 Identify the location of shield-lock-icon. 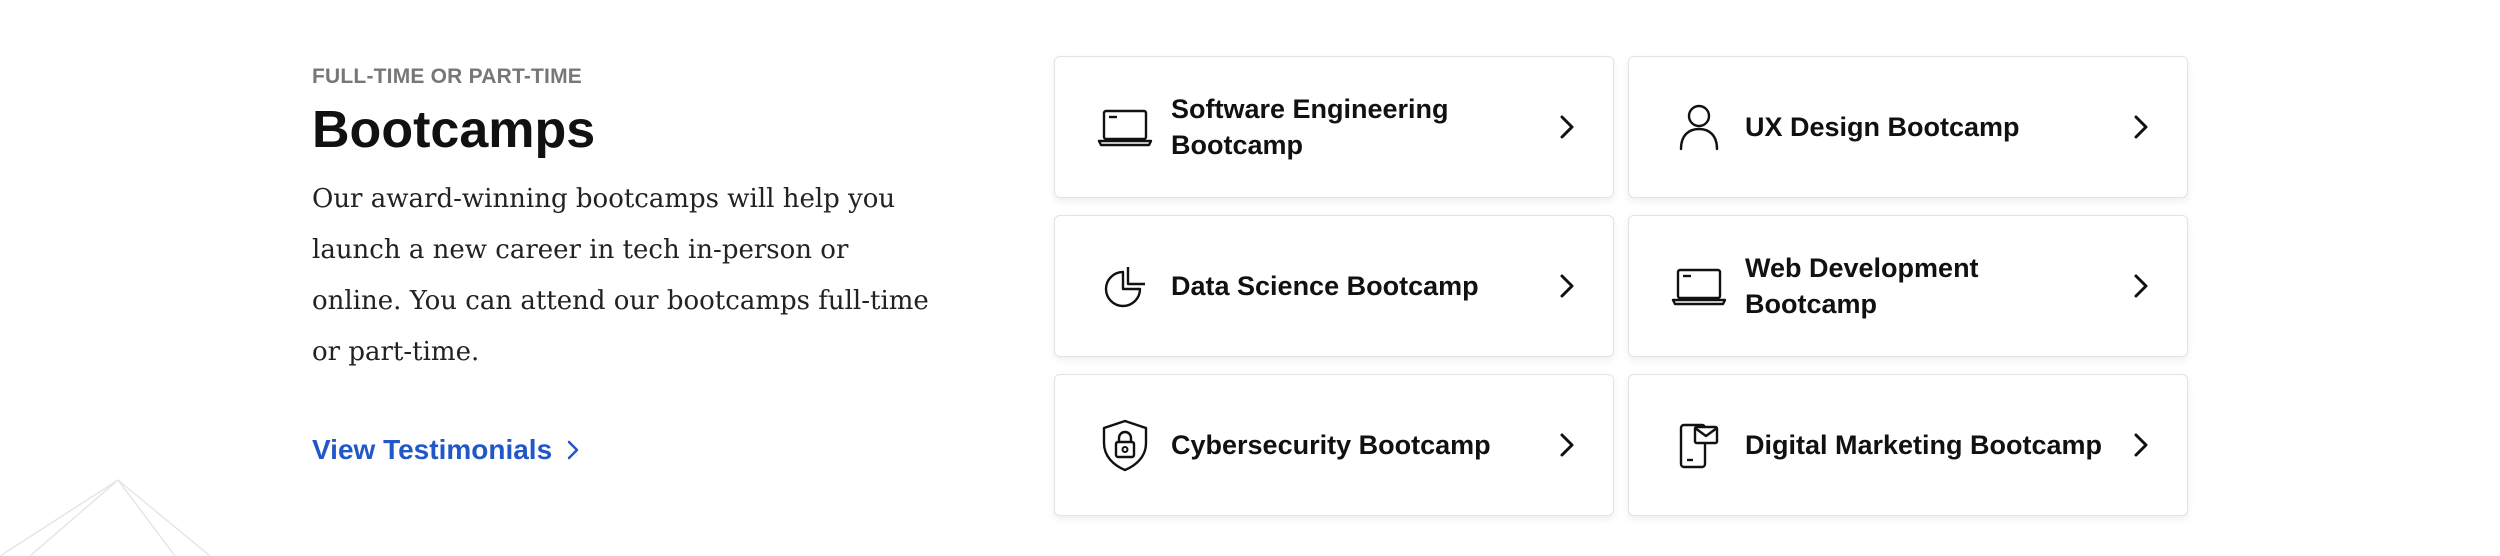
(1125, 445).